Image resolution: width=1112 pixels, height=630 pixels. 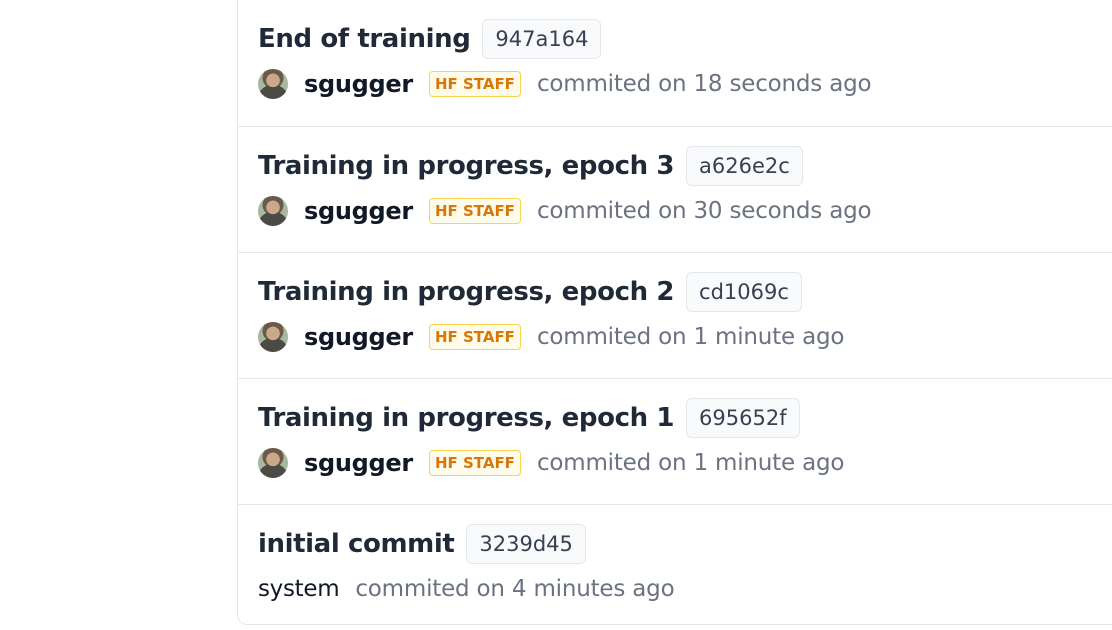 What do you see at coordinates (744, 166) in the screenshot?
I see `commit-sha-button: a626e2c` at bounding box center [744, 166].